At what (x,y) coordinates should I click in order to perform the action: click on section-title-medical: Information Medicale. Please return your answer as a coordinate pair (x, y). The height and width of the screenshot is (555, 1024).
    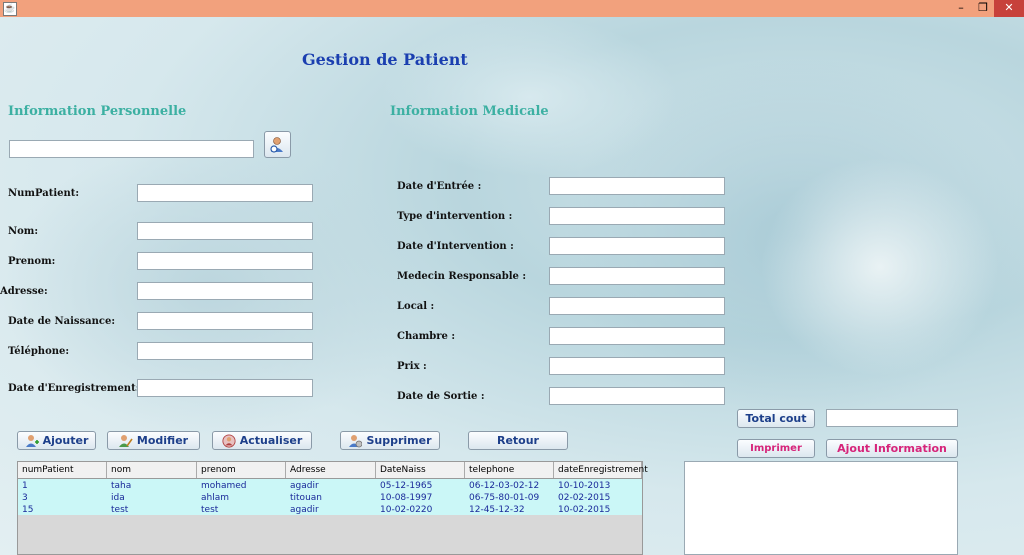
    Looking at the image, I should click on (469, 111).